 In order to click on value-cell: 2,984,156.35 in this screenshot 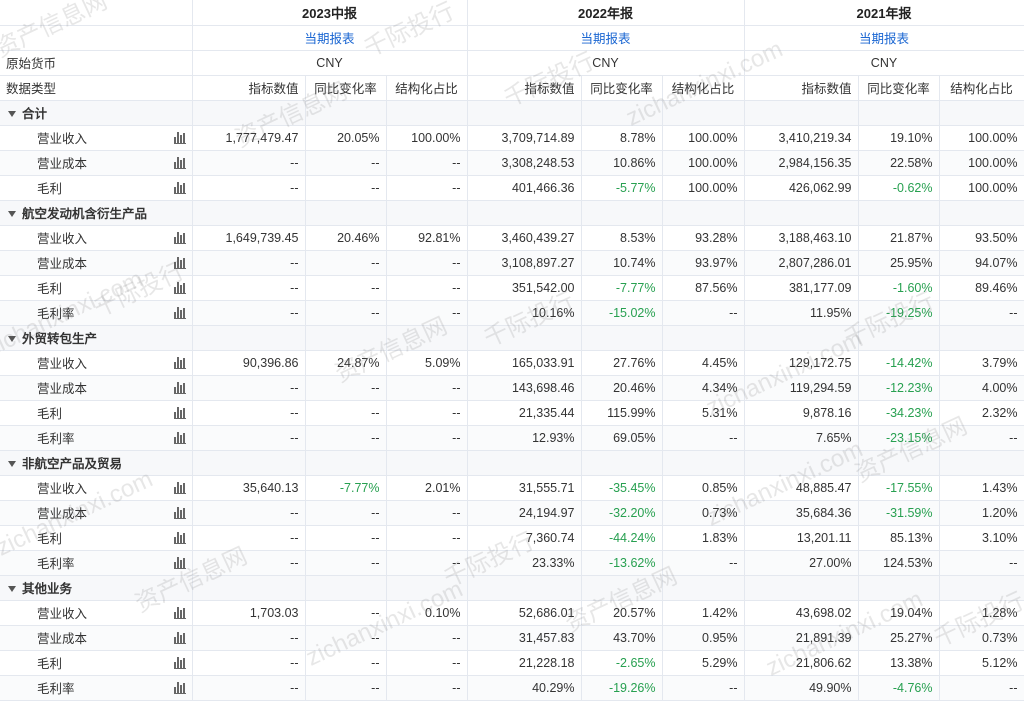, I will do `click(801, 163)`.